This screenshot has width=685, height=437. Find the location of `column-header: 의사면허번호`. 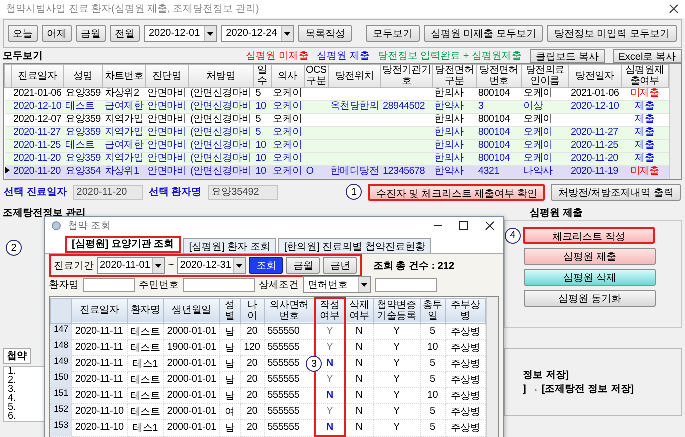

column-header: 의사면허번호 is located at coordinates (290, 311).